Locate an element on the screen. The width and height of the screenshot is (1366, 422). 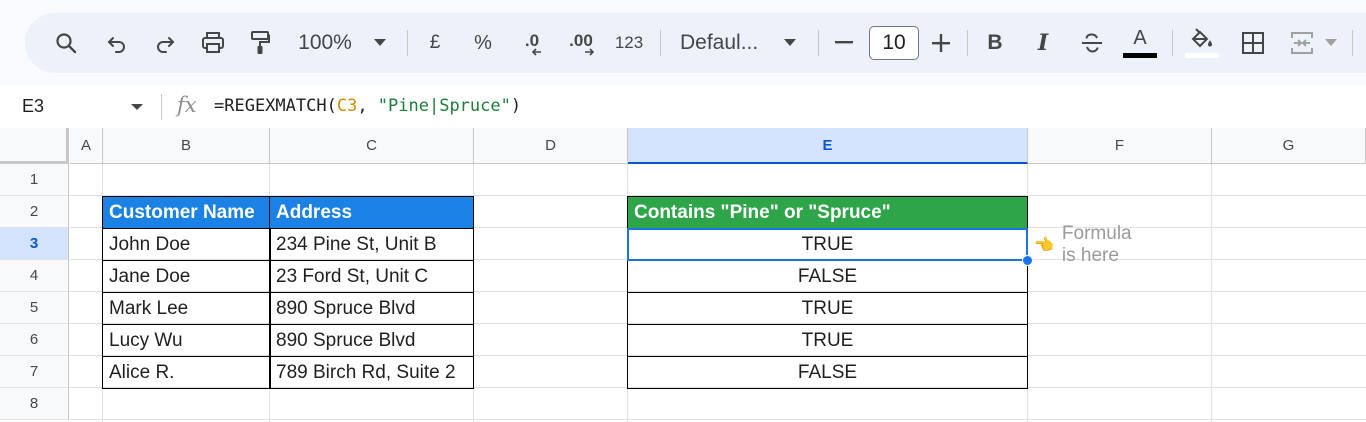
text-color-letter: A is located at coordinates (1140, 38).